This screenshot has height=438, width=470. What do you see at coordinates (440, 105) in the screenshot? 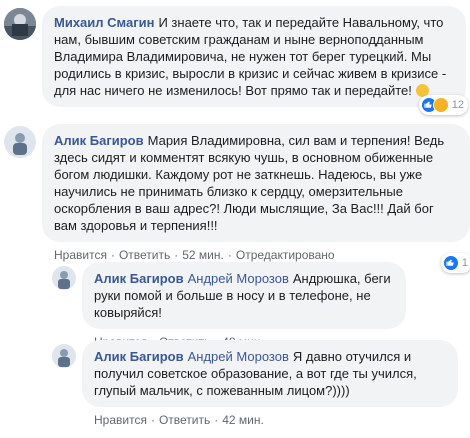
I see `haha-icon` at bounding box center [440, 105].